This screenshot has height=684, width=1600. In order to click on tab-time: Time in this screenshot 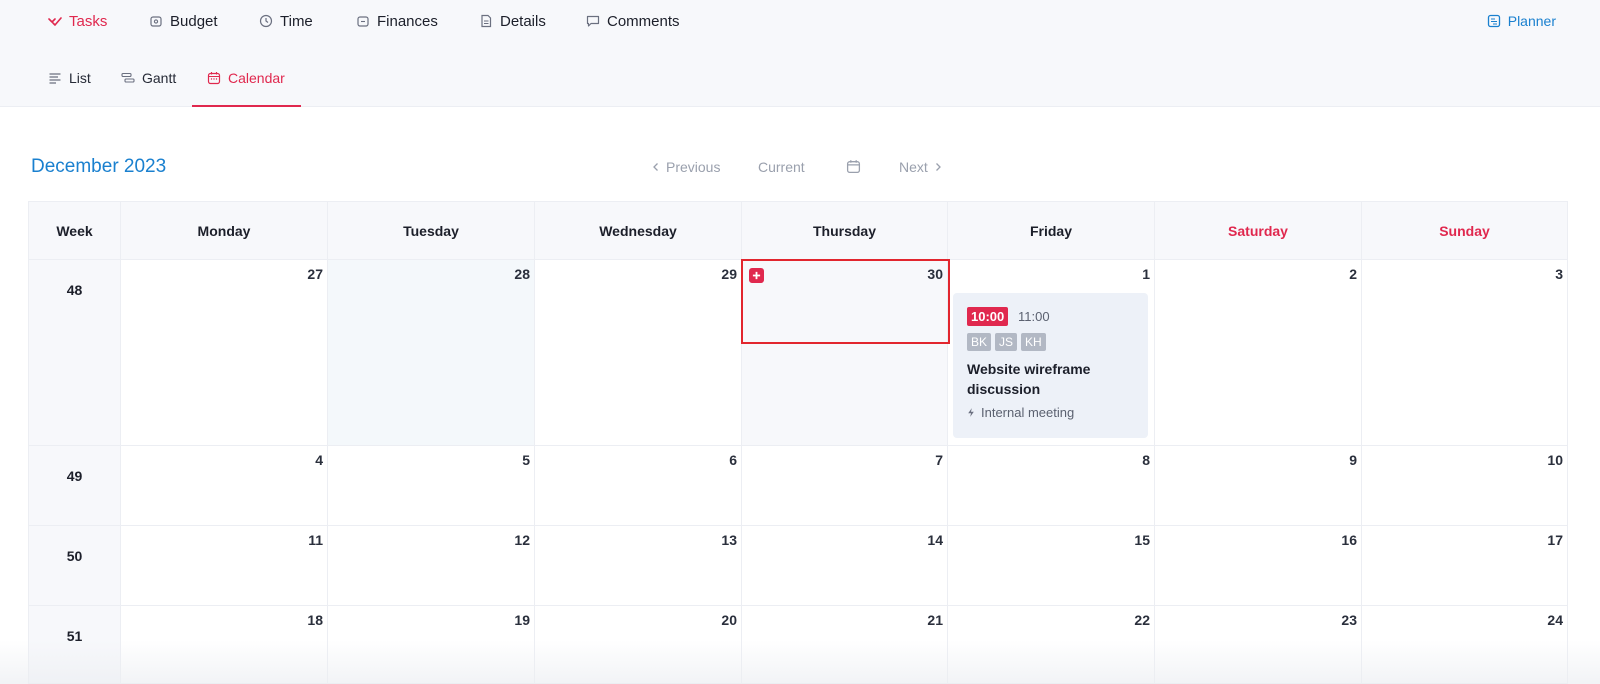, I will do `click(286, 21)`.